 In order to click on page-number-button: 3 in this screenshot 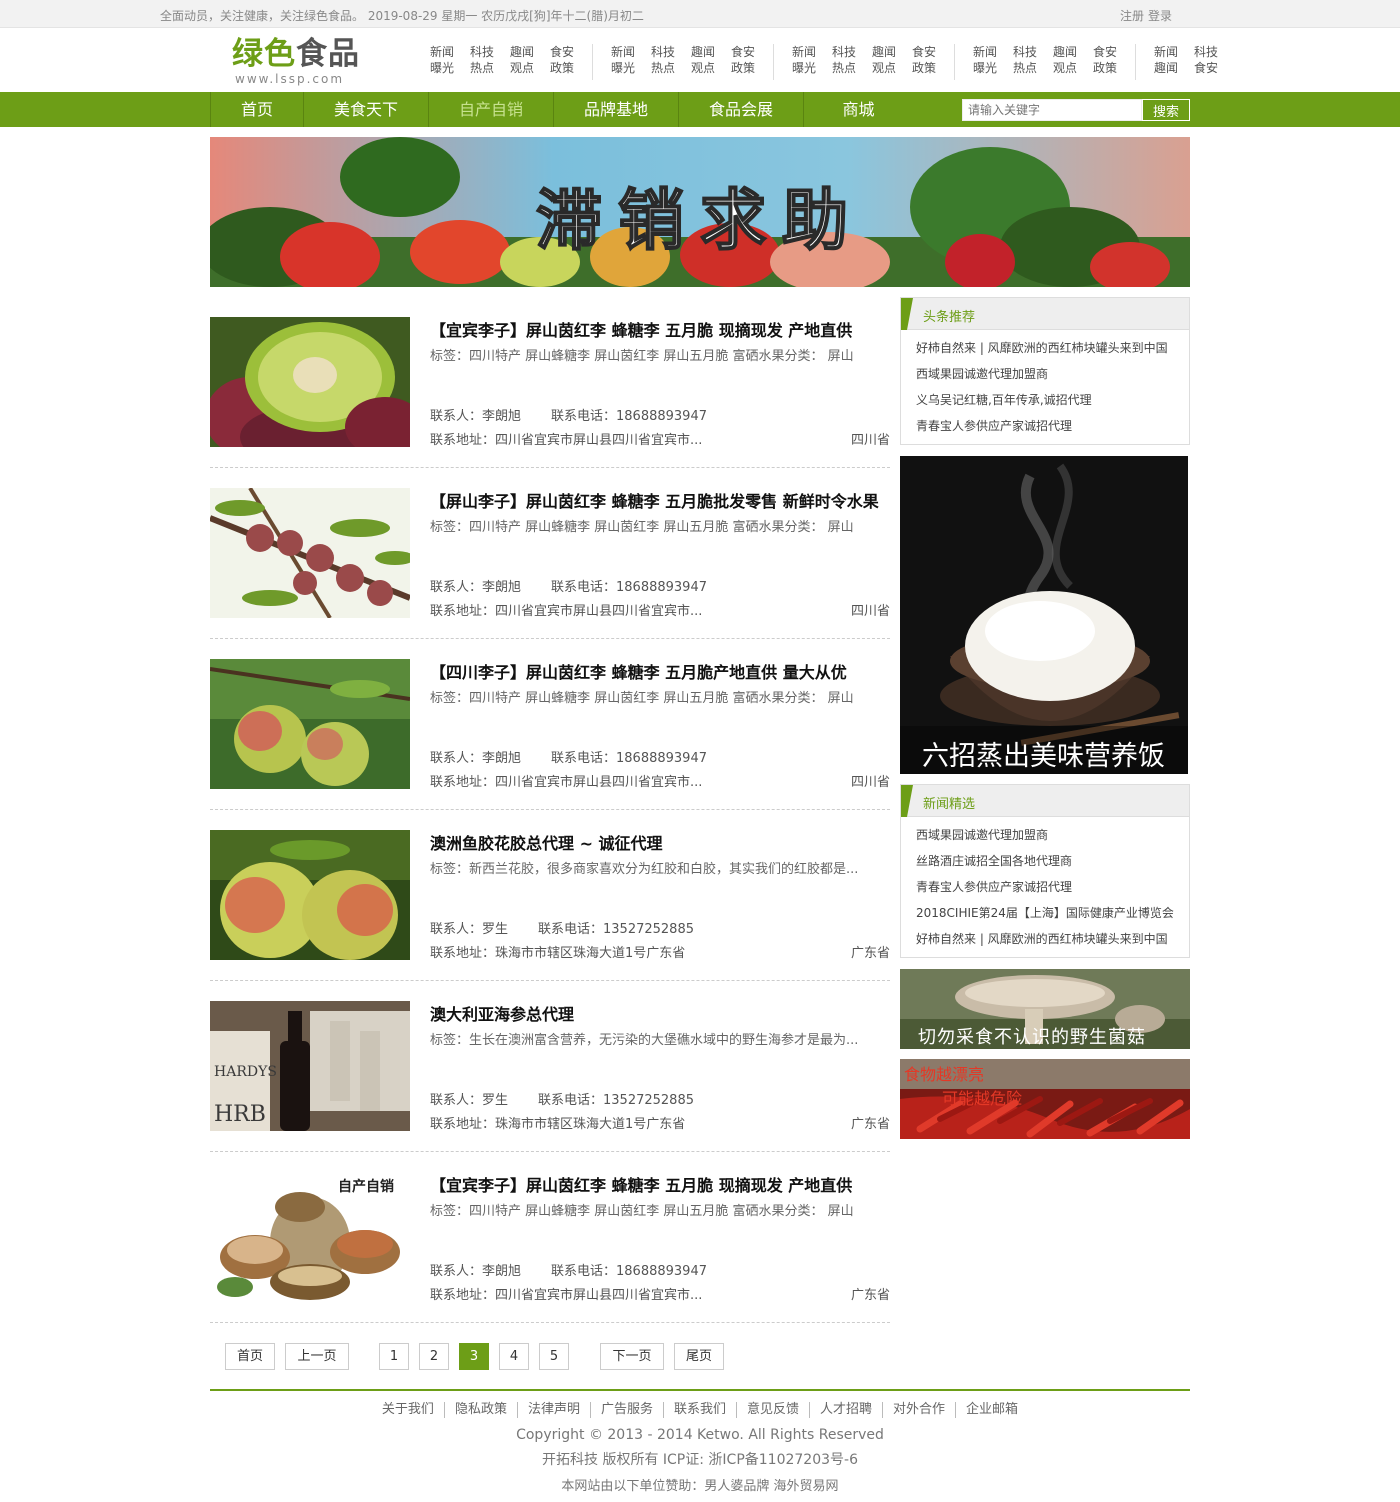, I will do `click(474, 1356)`.